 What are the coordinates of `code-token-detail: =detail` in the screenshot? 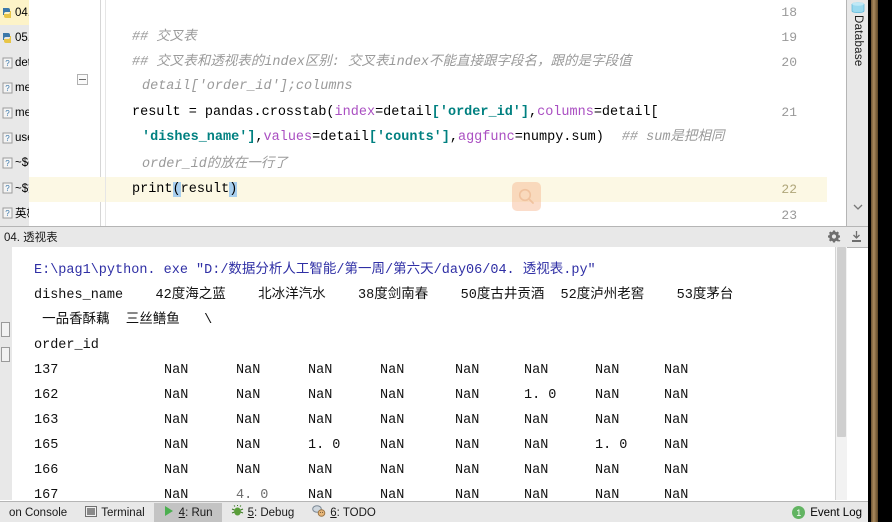 It's located at (403, 112).